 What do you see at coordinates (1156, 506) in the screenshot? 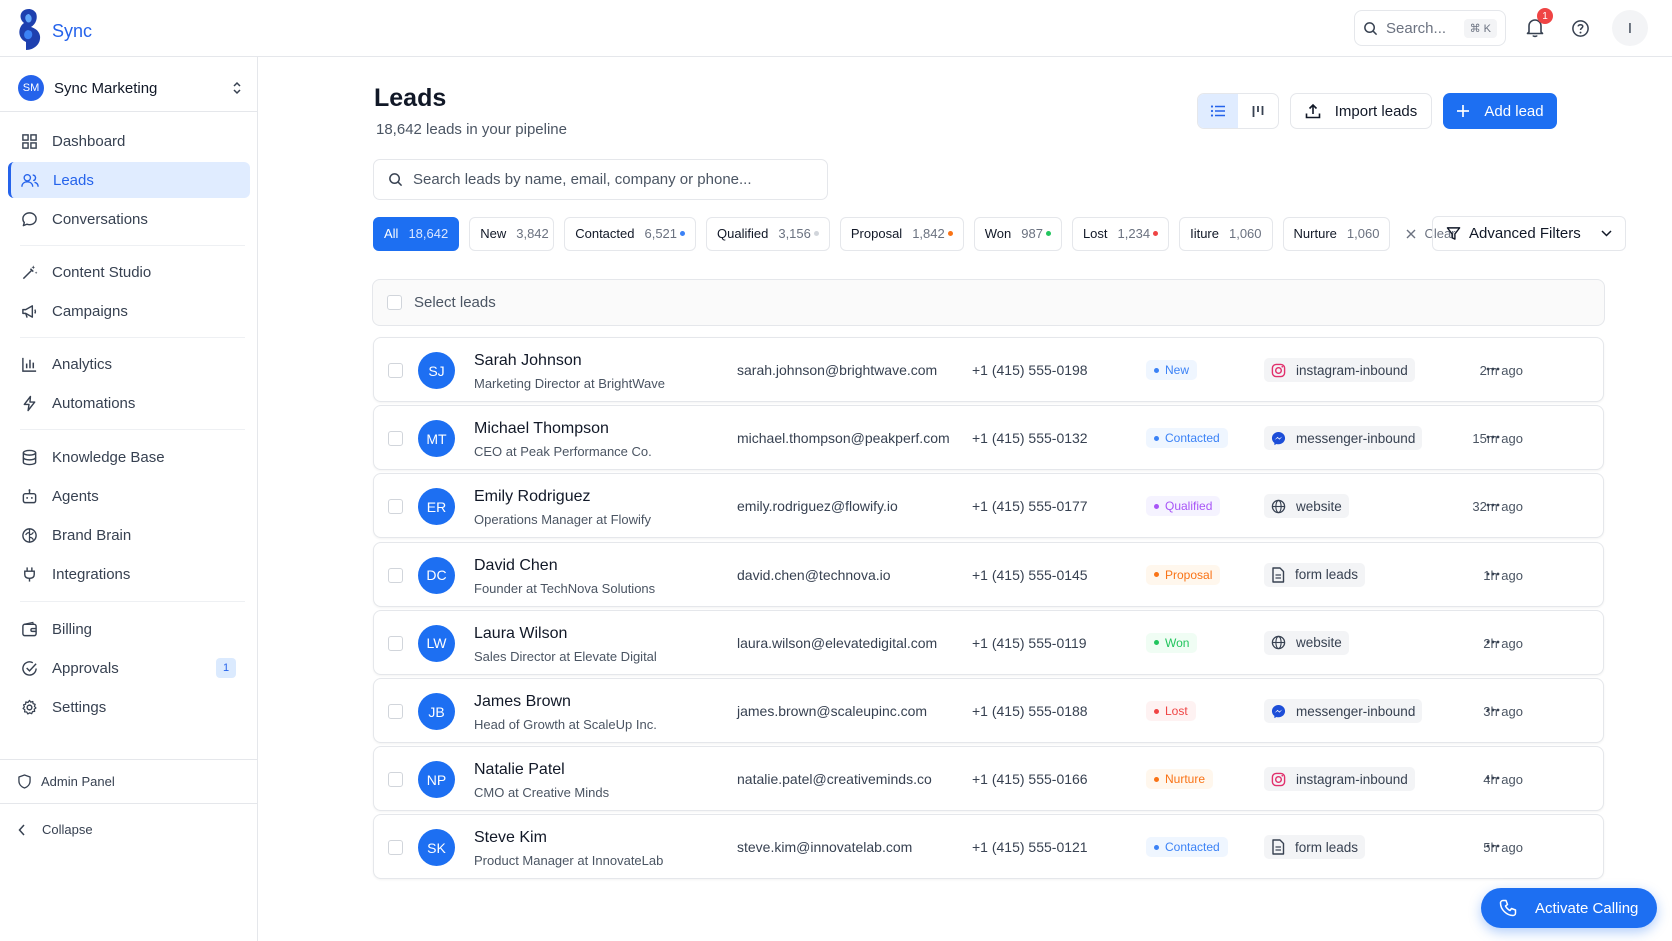
I see `status-dot` at bounding box center [1156, 506].